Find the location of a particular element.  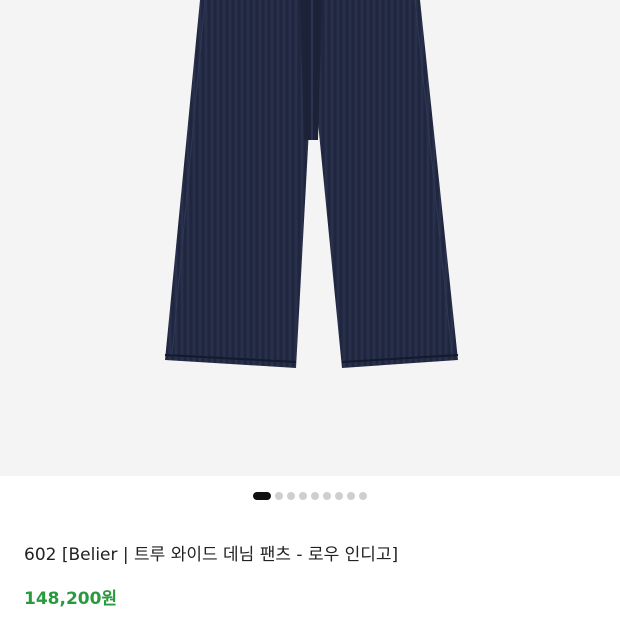

carousel-dots is located at coordinates (310, 496).